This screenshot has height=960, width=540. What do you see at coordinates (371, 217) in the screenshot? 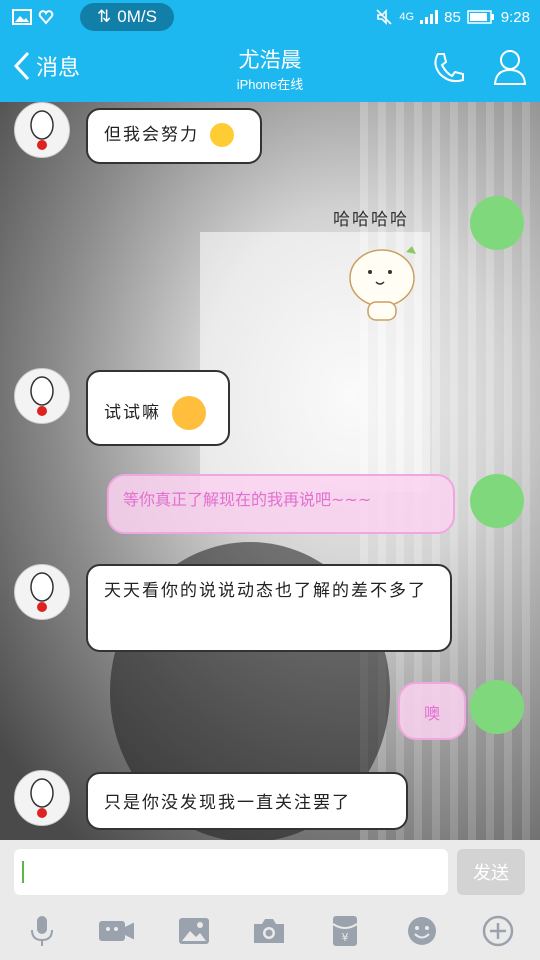
I see `message-text: 哈哈哈哈` at bounding box center [371, 217].